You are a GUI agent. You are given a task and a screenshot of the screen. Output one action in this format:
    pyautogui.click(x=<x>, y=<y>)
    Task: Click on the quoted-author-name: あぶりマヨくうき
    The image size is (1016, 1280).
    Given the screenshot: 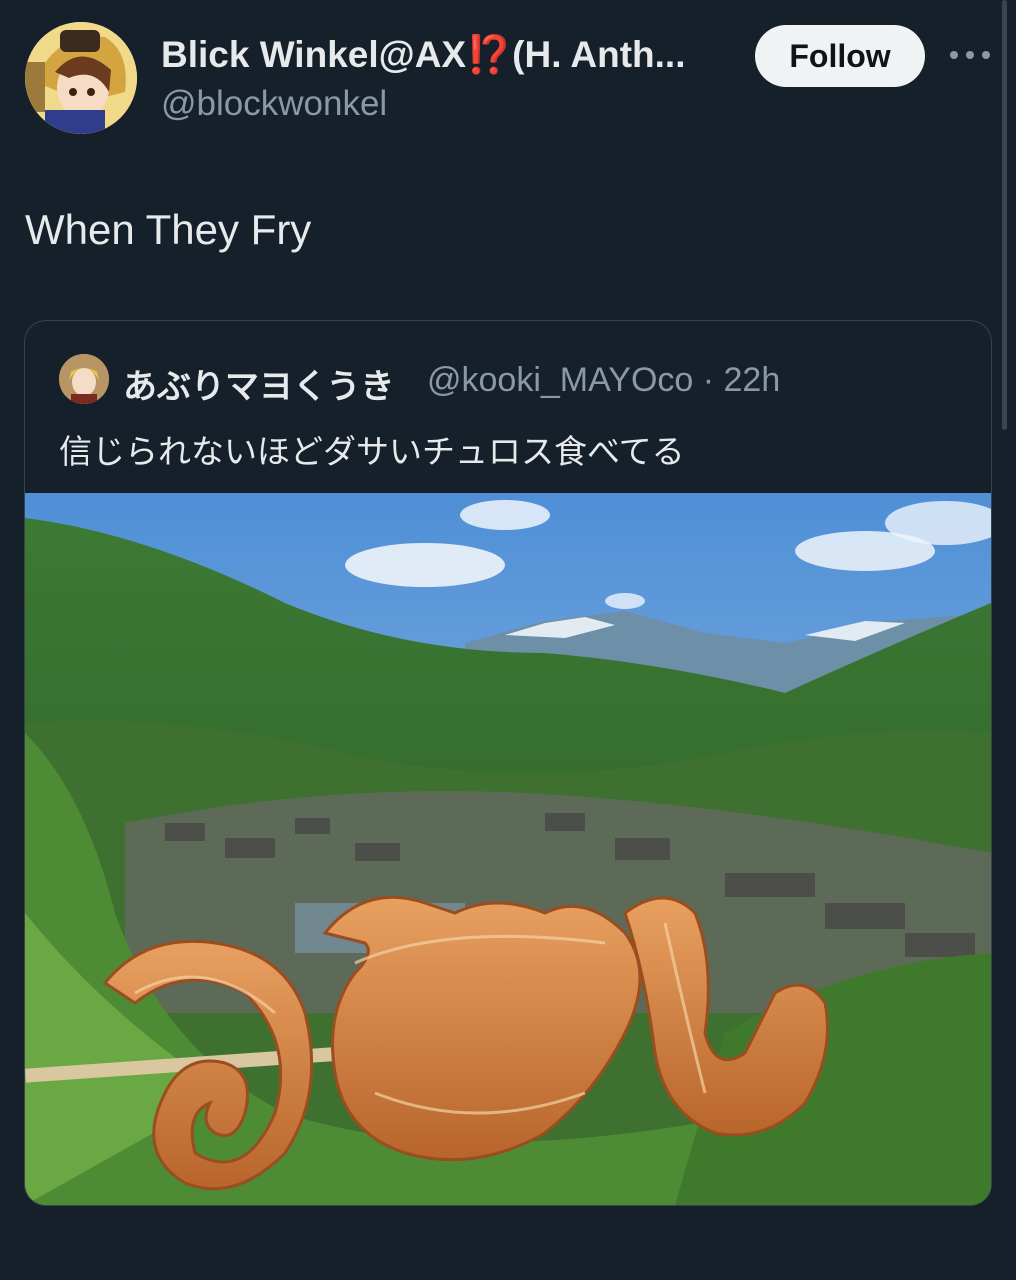 What is the action you would take?
    pyautogui.click(x=258, y=383)
    